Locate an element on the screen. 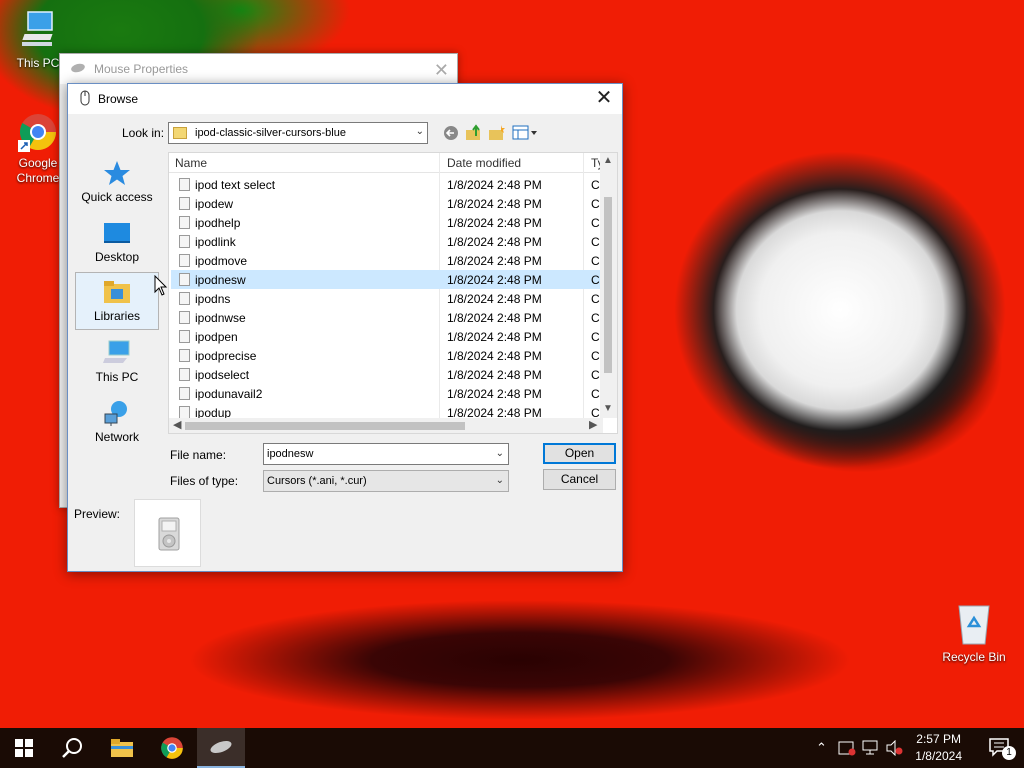  back-button is located at coordinates (451, 133).